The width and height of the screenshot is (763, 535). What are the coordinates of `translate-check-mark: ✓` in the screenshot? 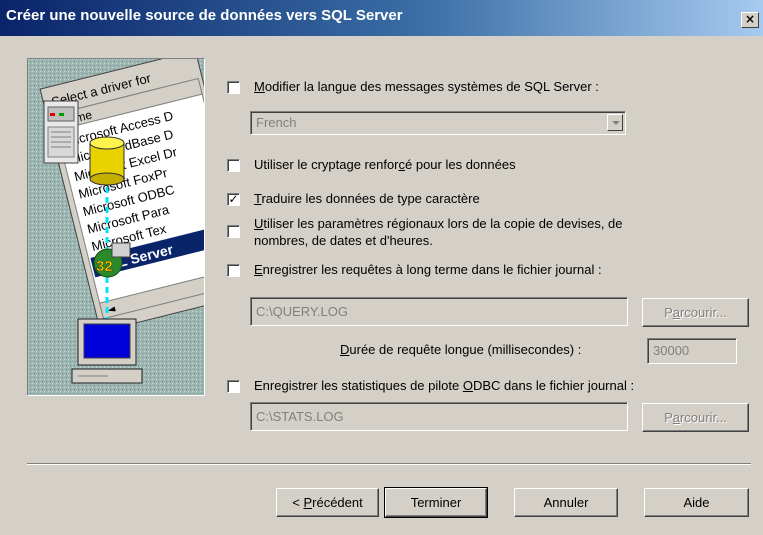 It's located at (233, 199).